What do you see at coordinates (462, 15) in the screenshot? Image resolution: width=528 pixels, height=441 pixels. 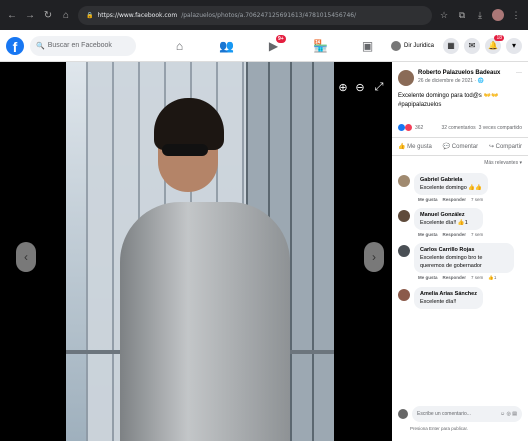 I see `extensions-icon: ⧉` at bounding box center [462, 15].